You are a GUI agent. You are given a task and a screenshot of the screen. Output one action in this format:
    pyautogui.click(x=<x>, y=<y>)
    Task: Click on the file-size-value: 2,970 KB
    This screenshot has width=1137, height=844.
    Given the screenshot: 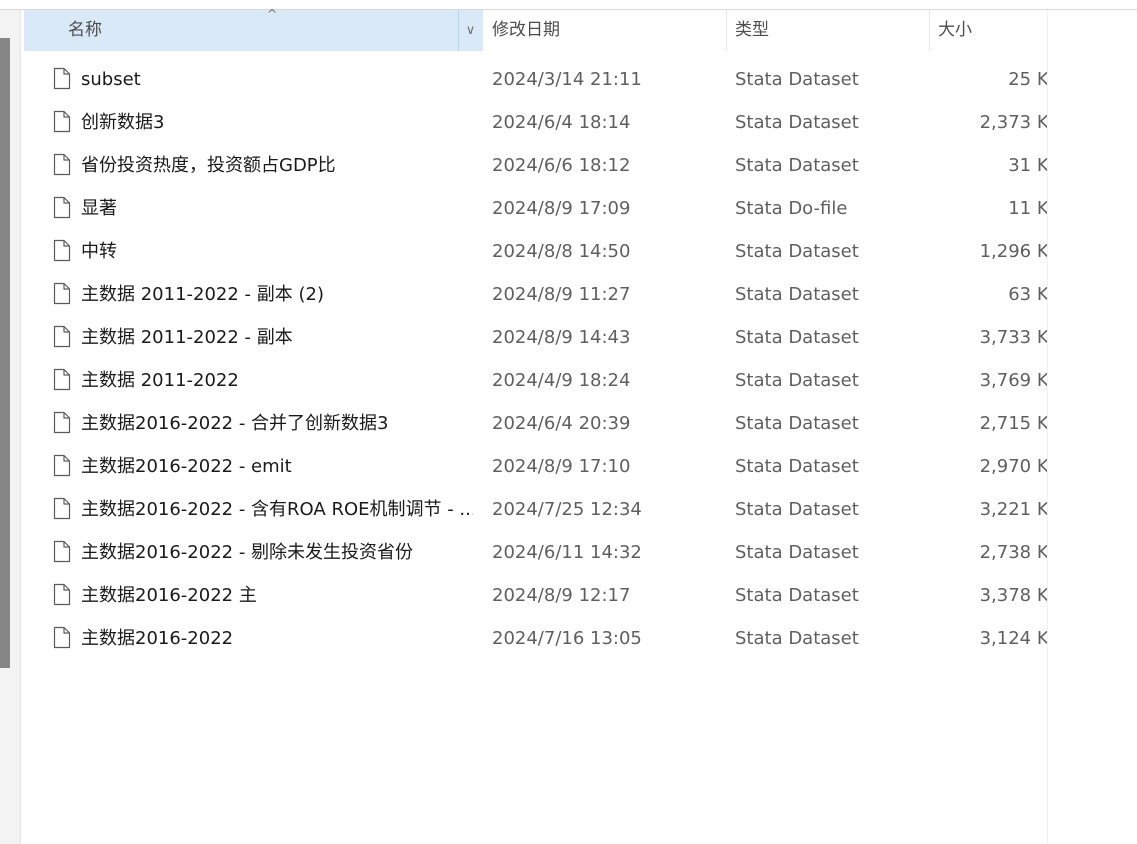 What is the action you would take?
    pyautogui.click(x=1013, y=466)
    